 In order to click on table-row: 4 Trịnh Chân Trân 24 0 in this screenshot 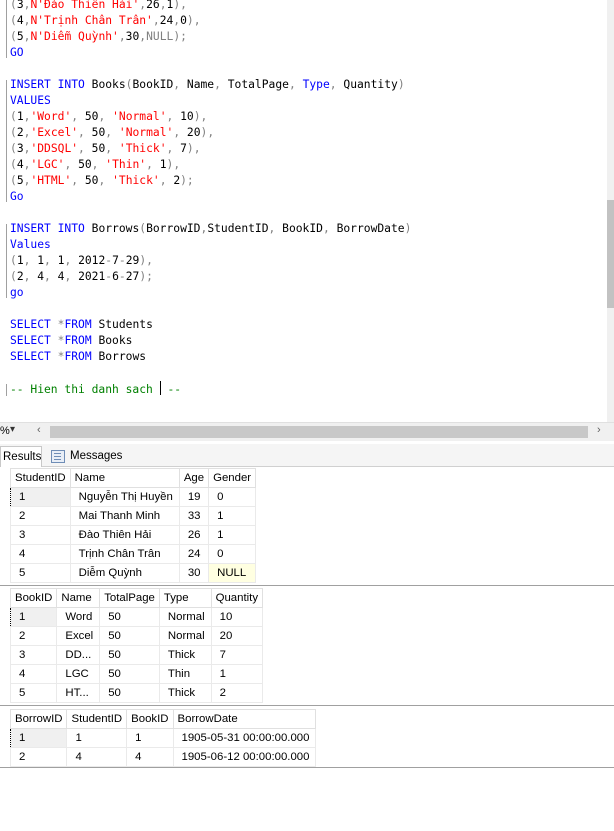, I will do `click(133, 554)`.